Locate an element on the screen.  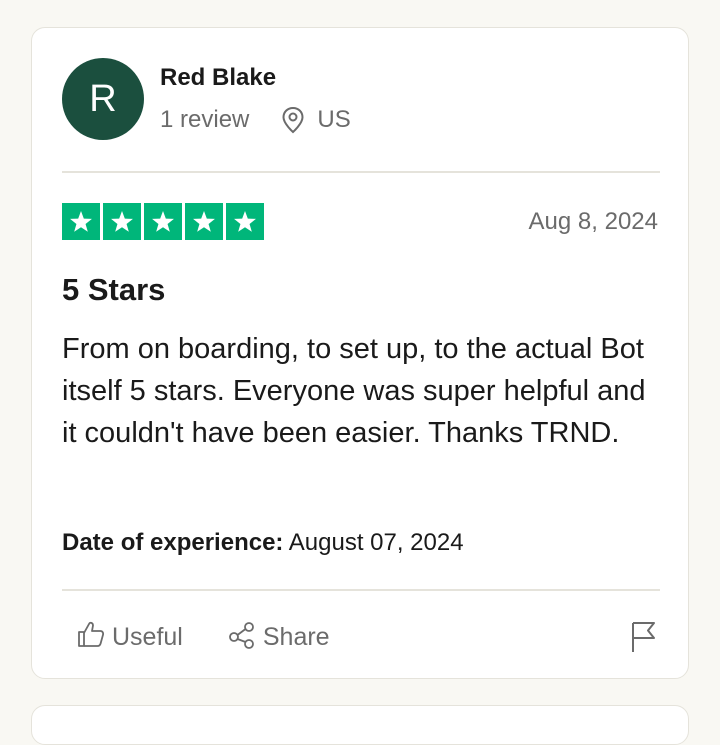
reviewer-country: US is located at coordinates (334, 119).